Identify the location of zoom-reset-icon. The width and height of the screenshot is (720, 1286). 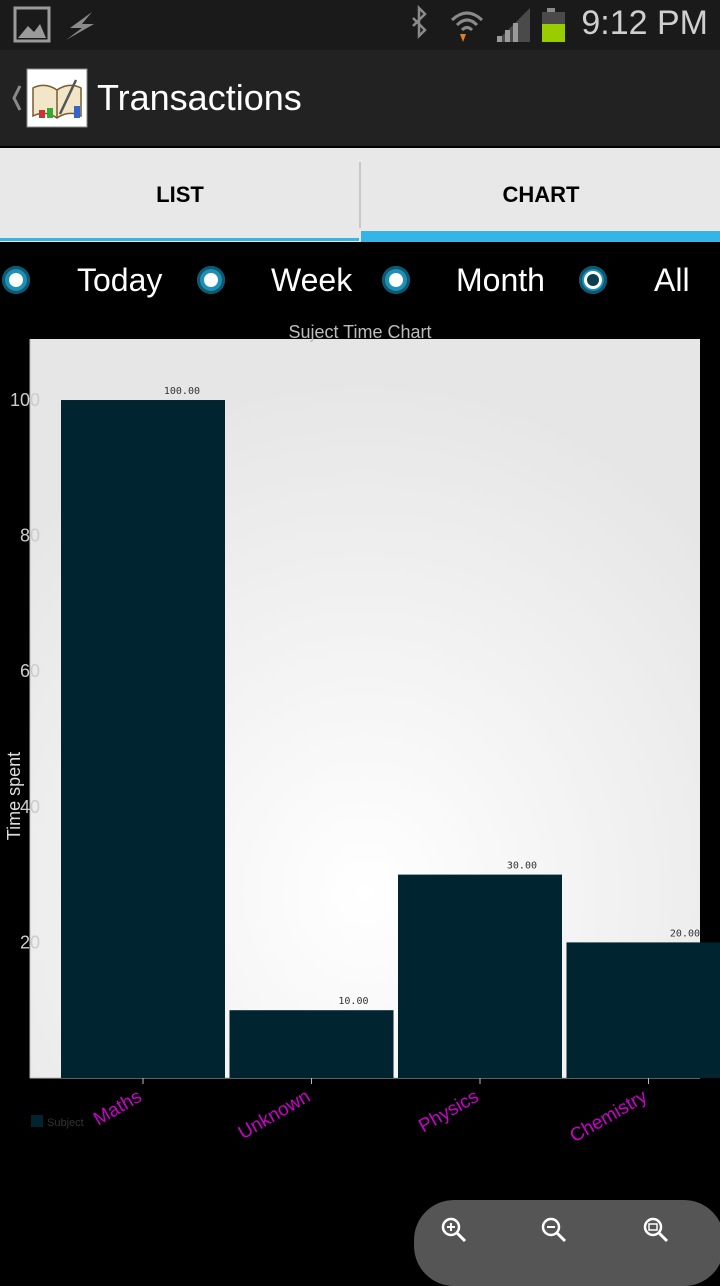
(656, 1230).